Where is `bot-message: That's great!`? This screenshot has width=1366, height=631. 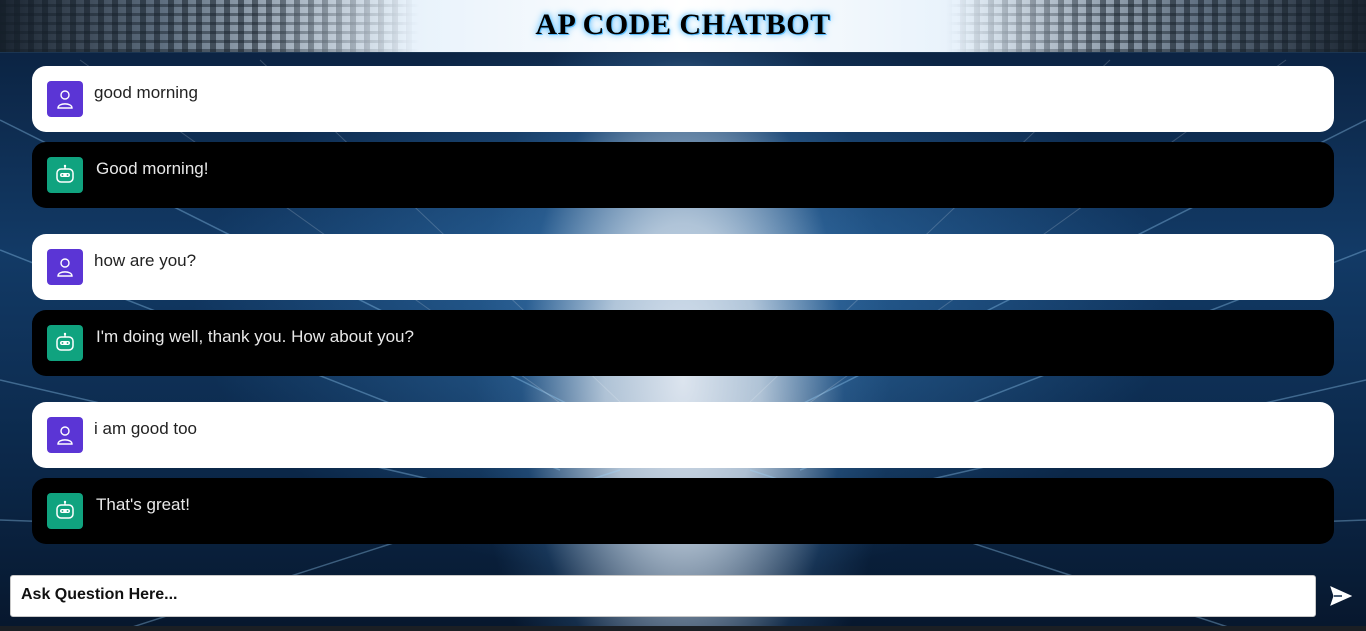
bot-message: That's great! is located at coordinates (683, 511).